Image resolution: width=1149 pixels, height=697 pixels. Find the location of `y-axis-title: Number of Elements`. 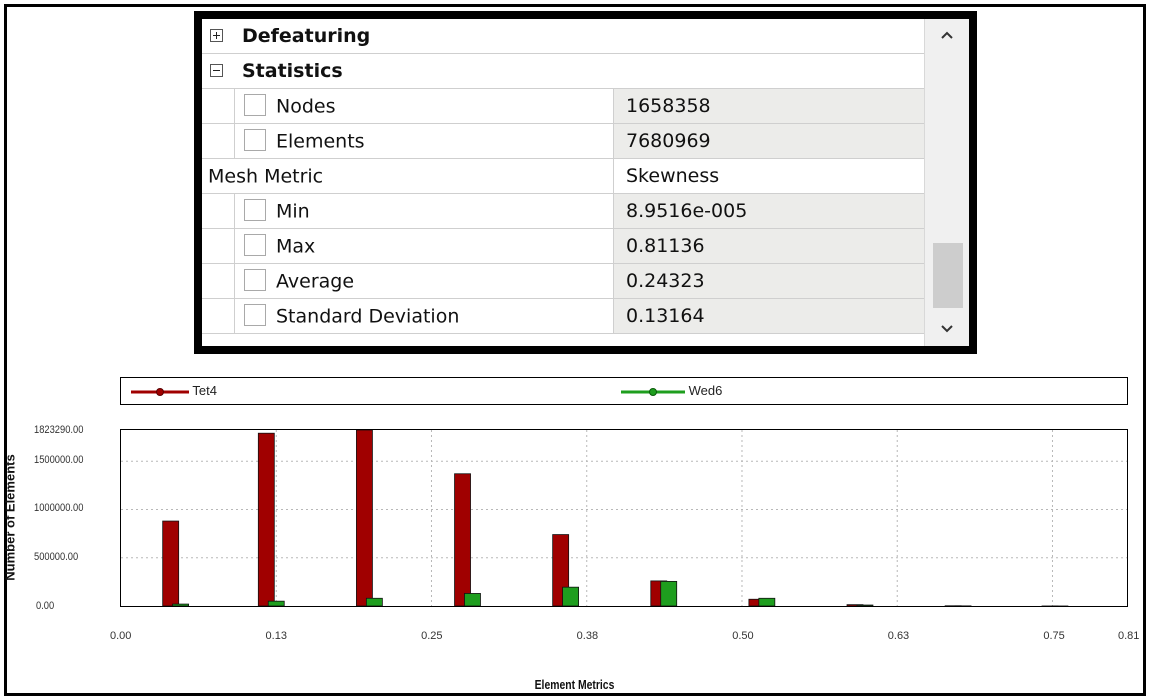

y-axis-title: Number of Elements is located at coordinates (10, 517).